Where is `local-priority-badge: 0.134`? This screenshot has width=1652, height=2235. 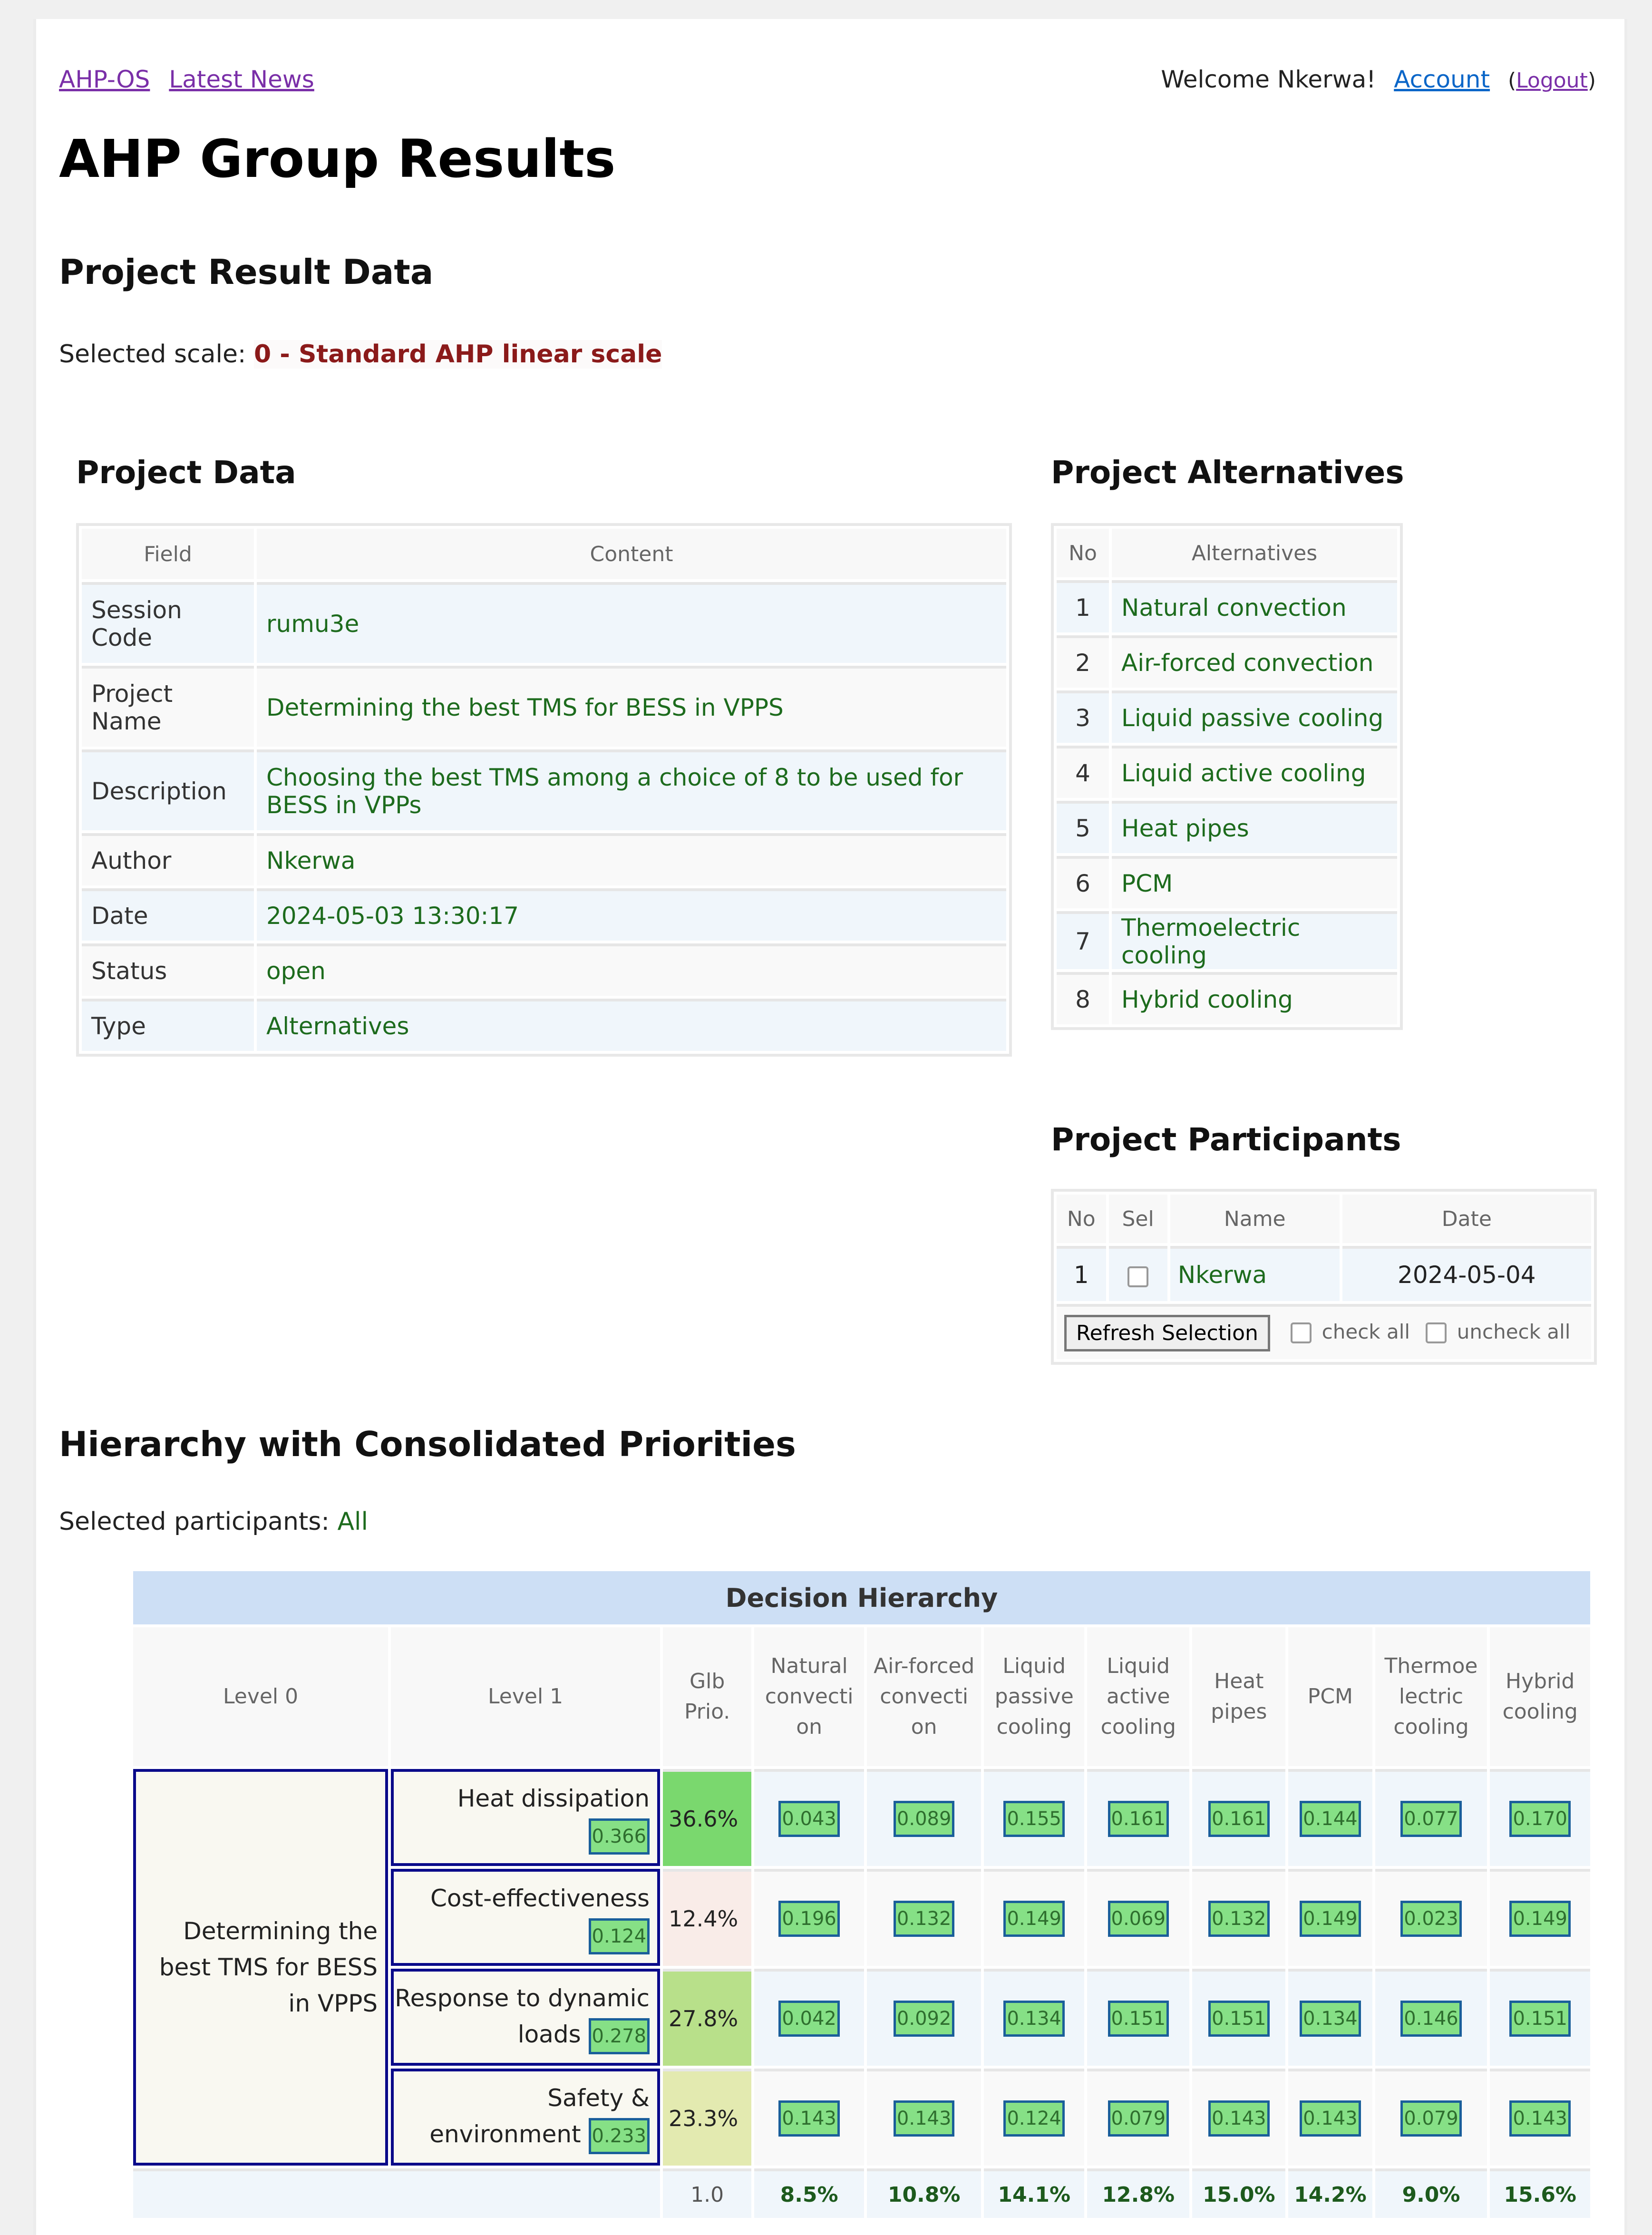
local-priority-badge: 0.134 is located at coordinates (1034, 2019).